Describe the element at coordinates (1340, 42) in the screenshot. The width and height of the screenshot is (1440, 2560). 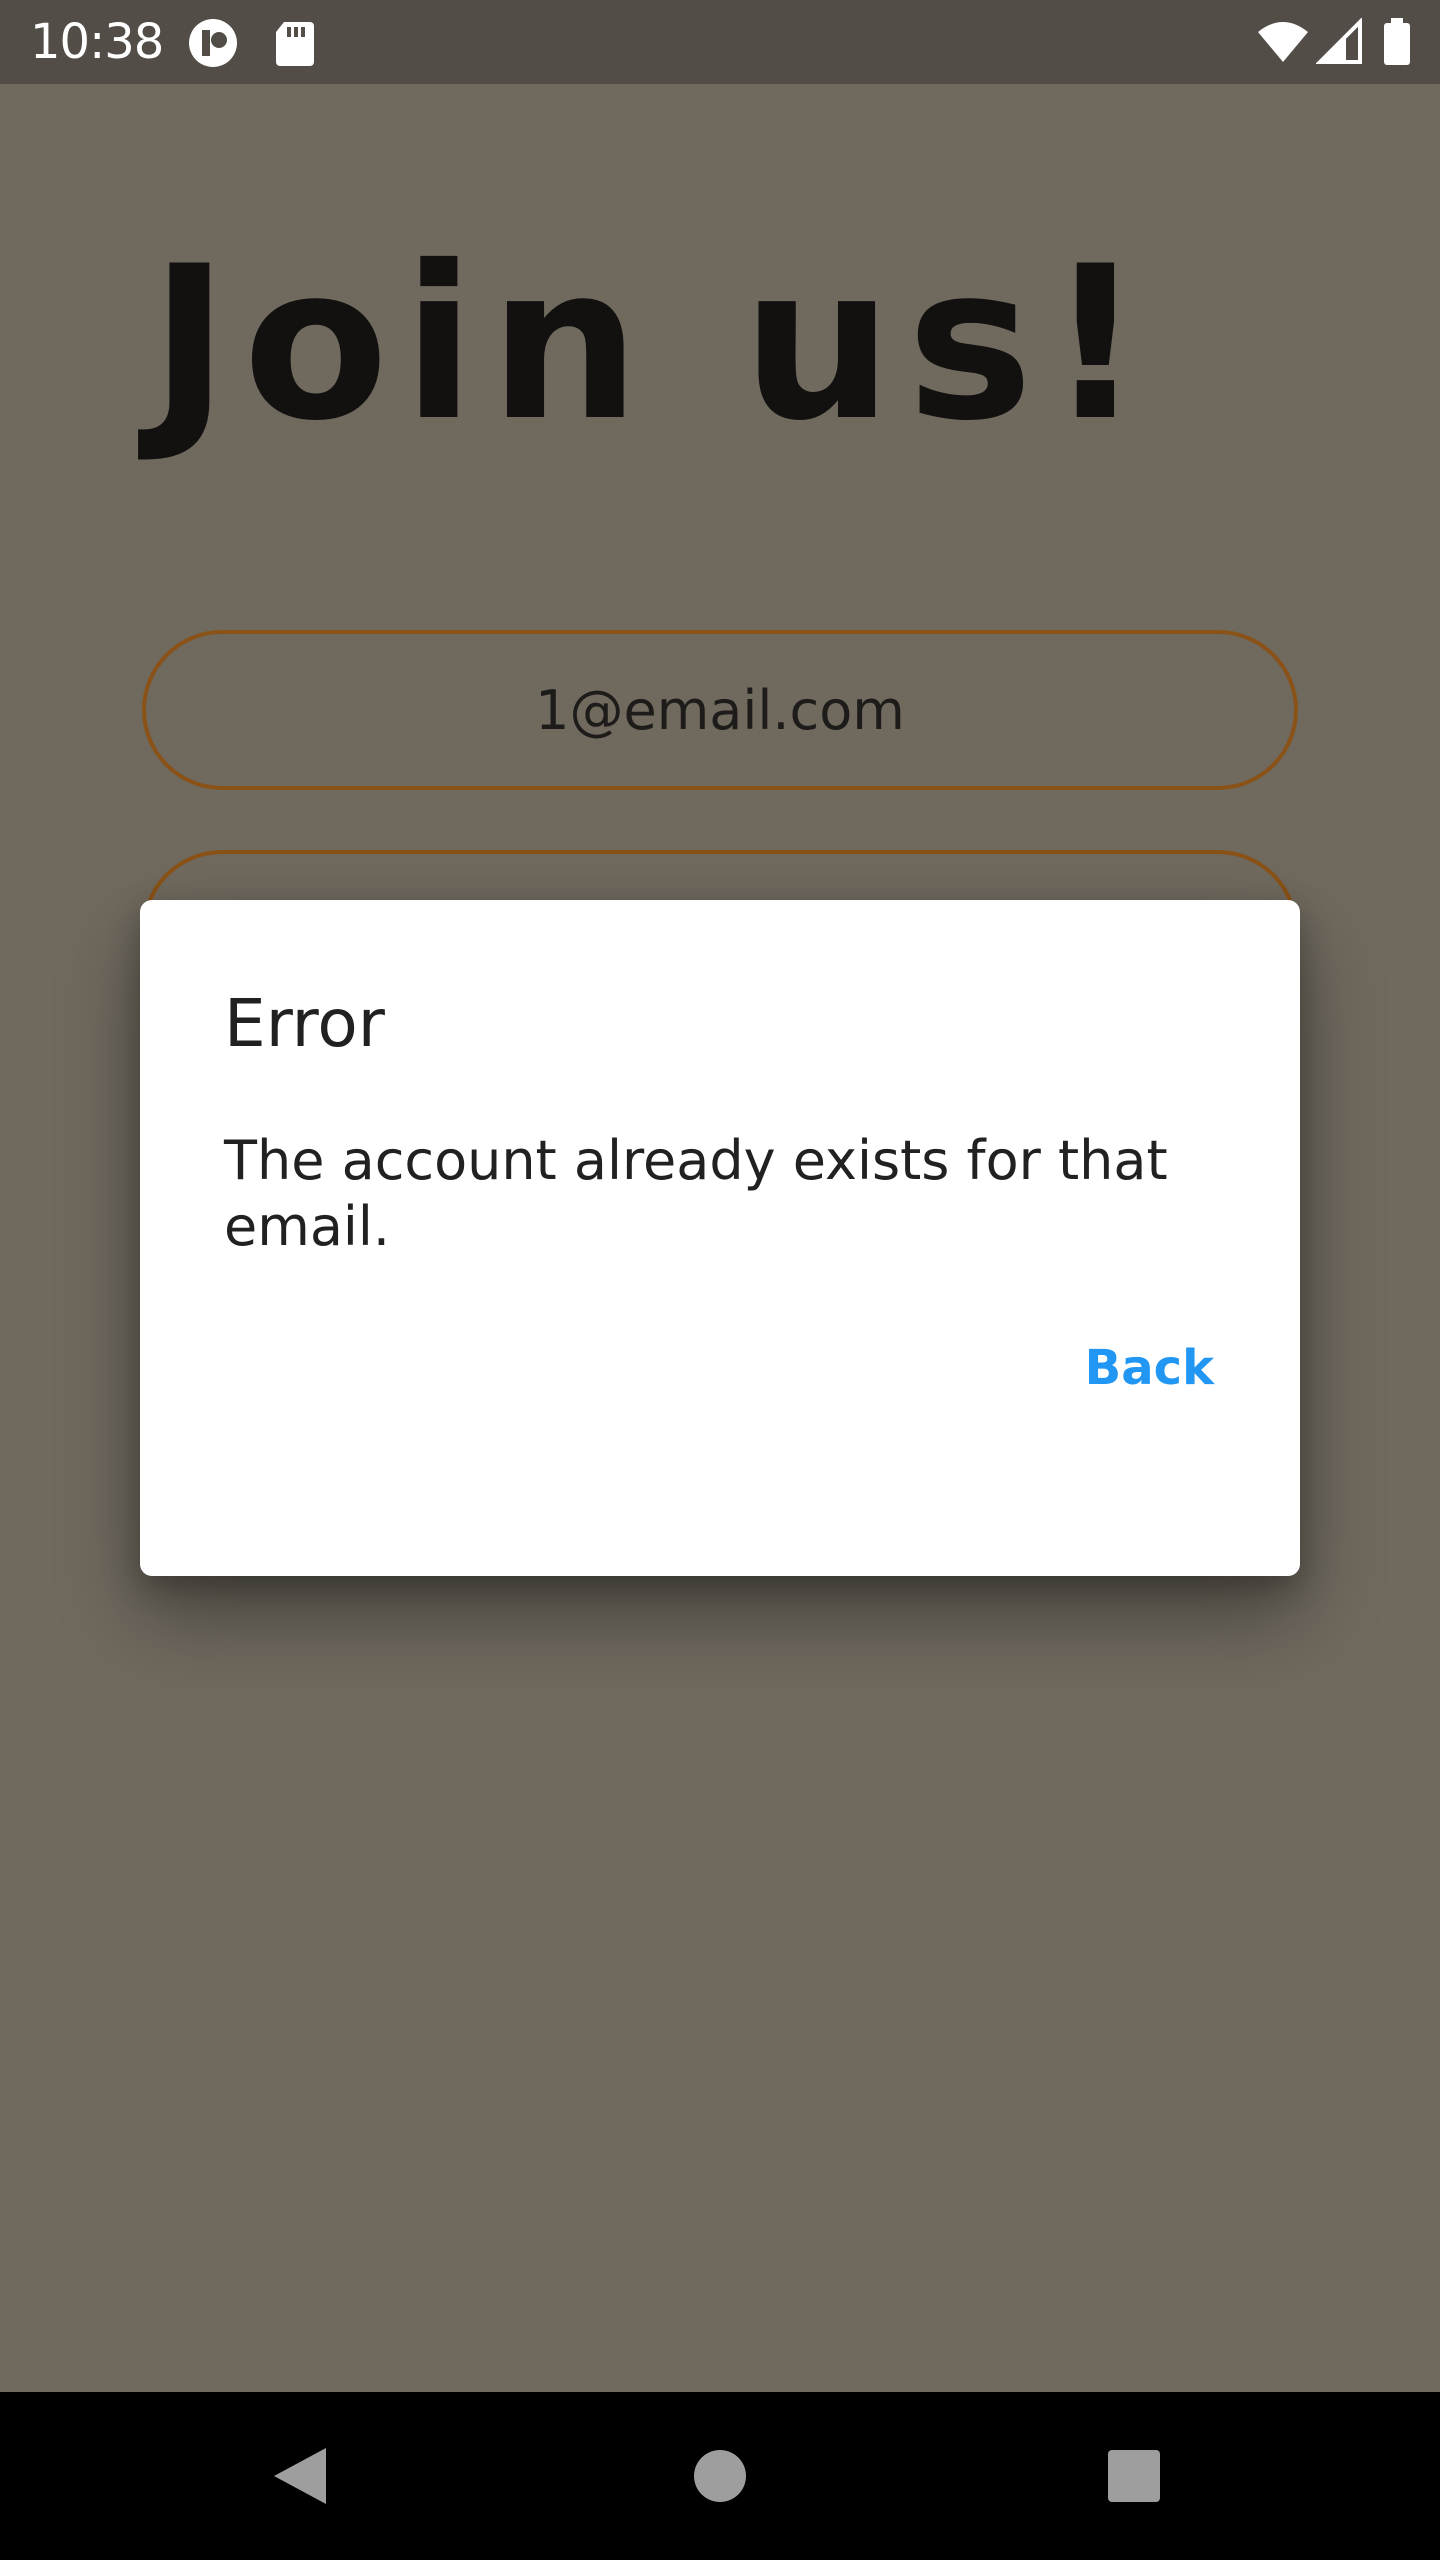
I see `cell-signal-icon` at that location.